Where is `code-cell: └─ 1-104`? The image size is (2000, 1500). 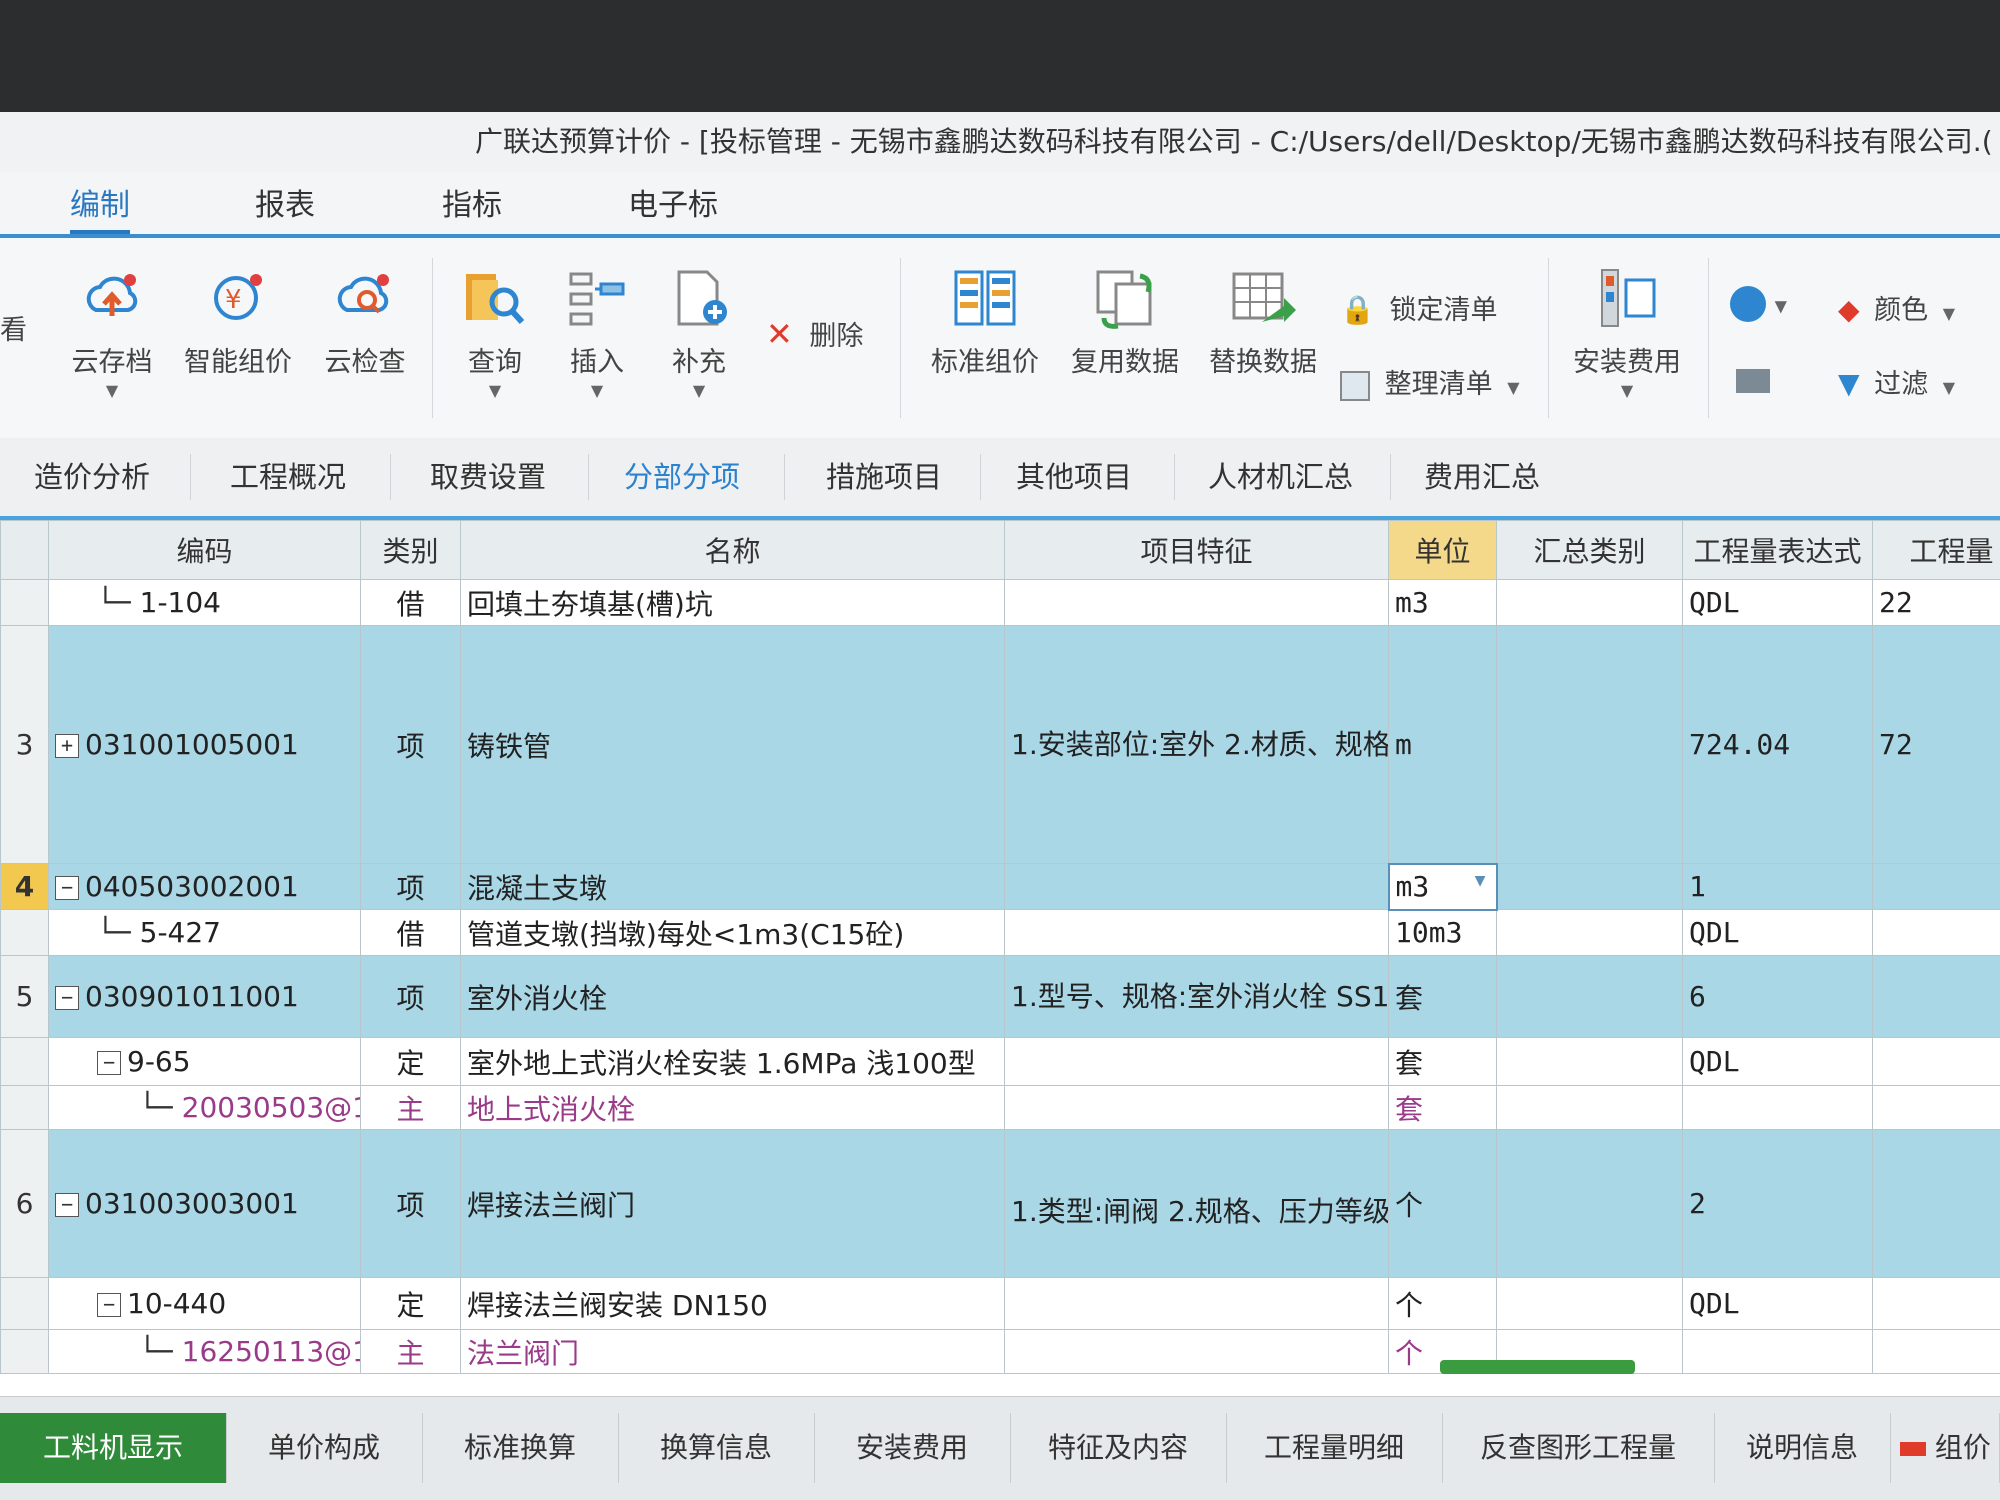
code-cell: └─ 1-104 is located at coordinates (204, 602).